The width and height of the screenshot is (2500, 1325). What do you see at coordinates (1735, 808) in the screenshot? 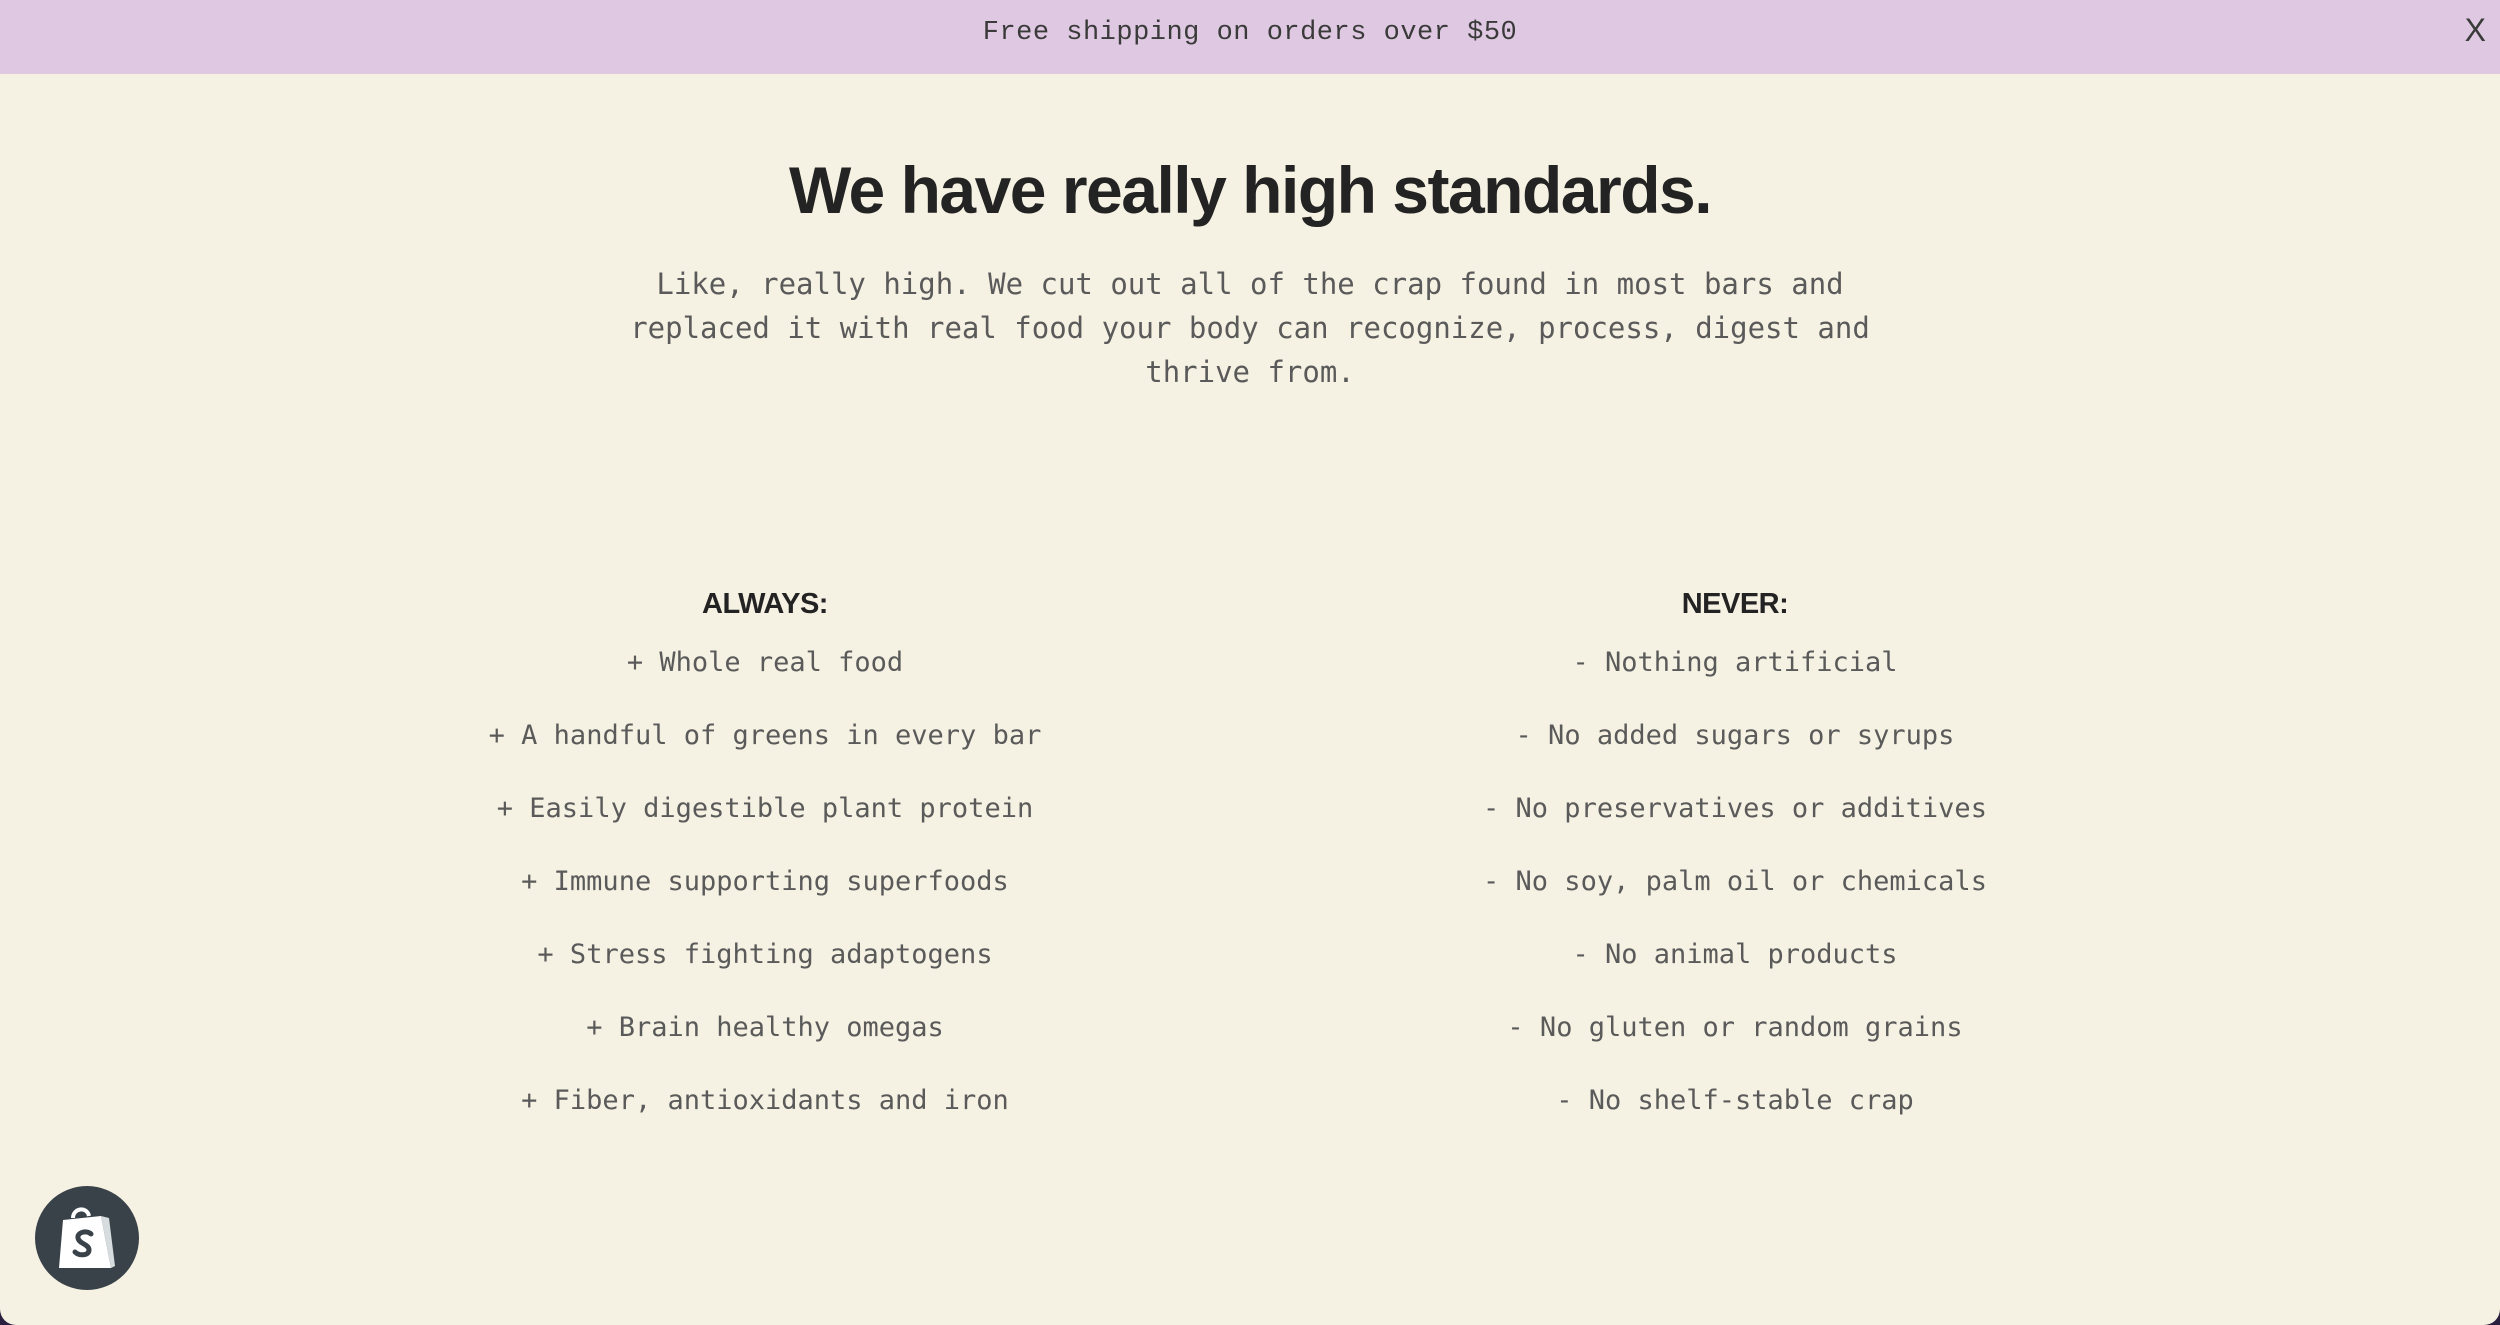
I see `never-item: - No preservatives or additives` at bounding box center [1735, 808].